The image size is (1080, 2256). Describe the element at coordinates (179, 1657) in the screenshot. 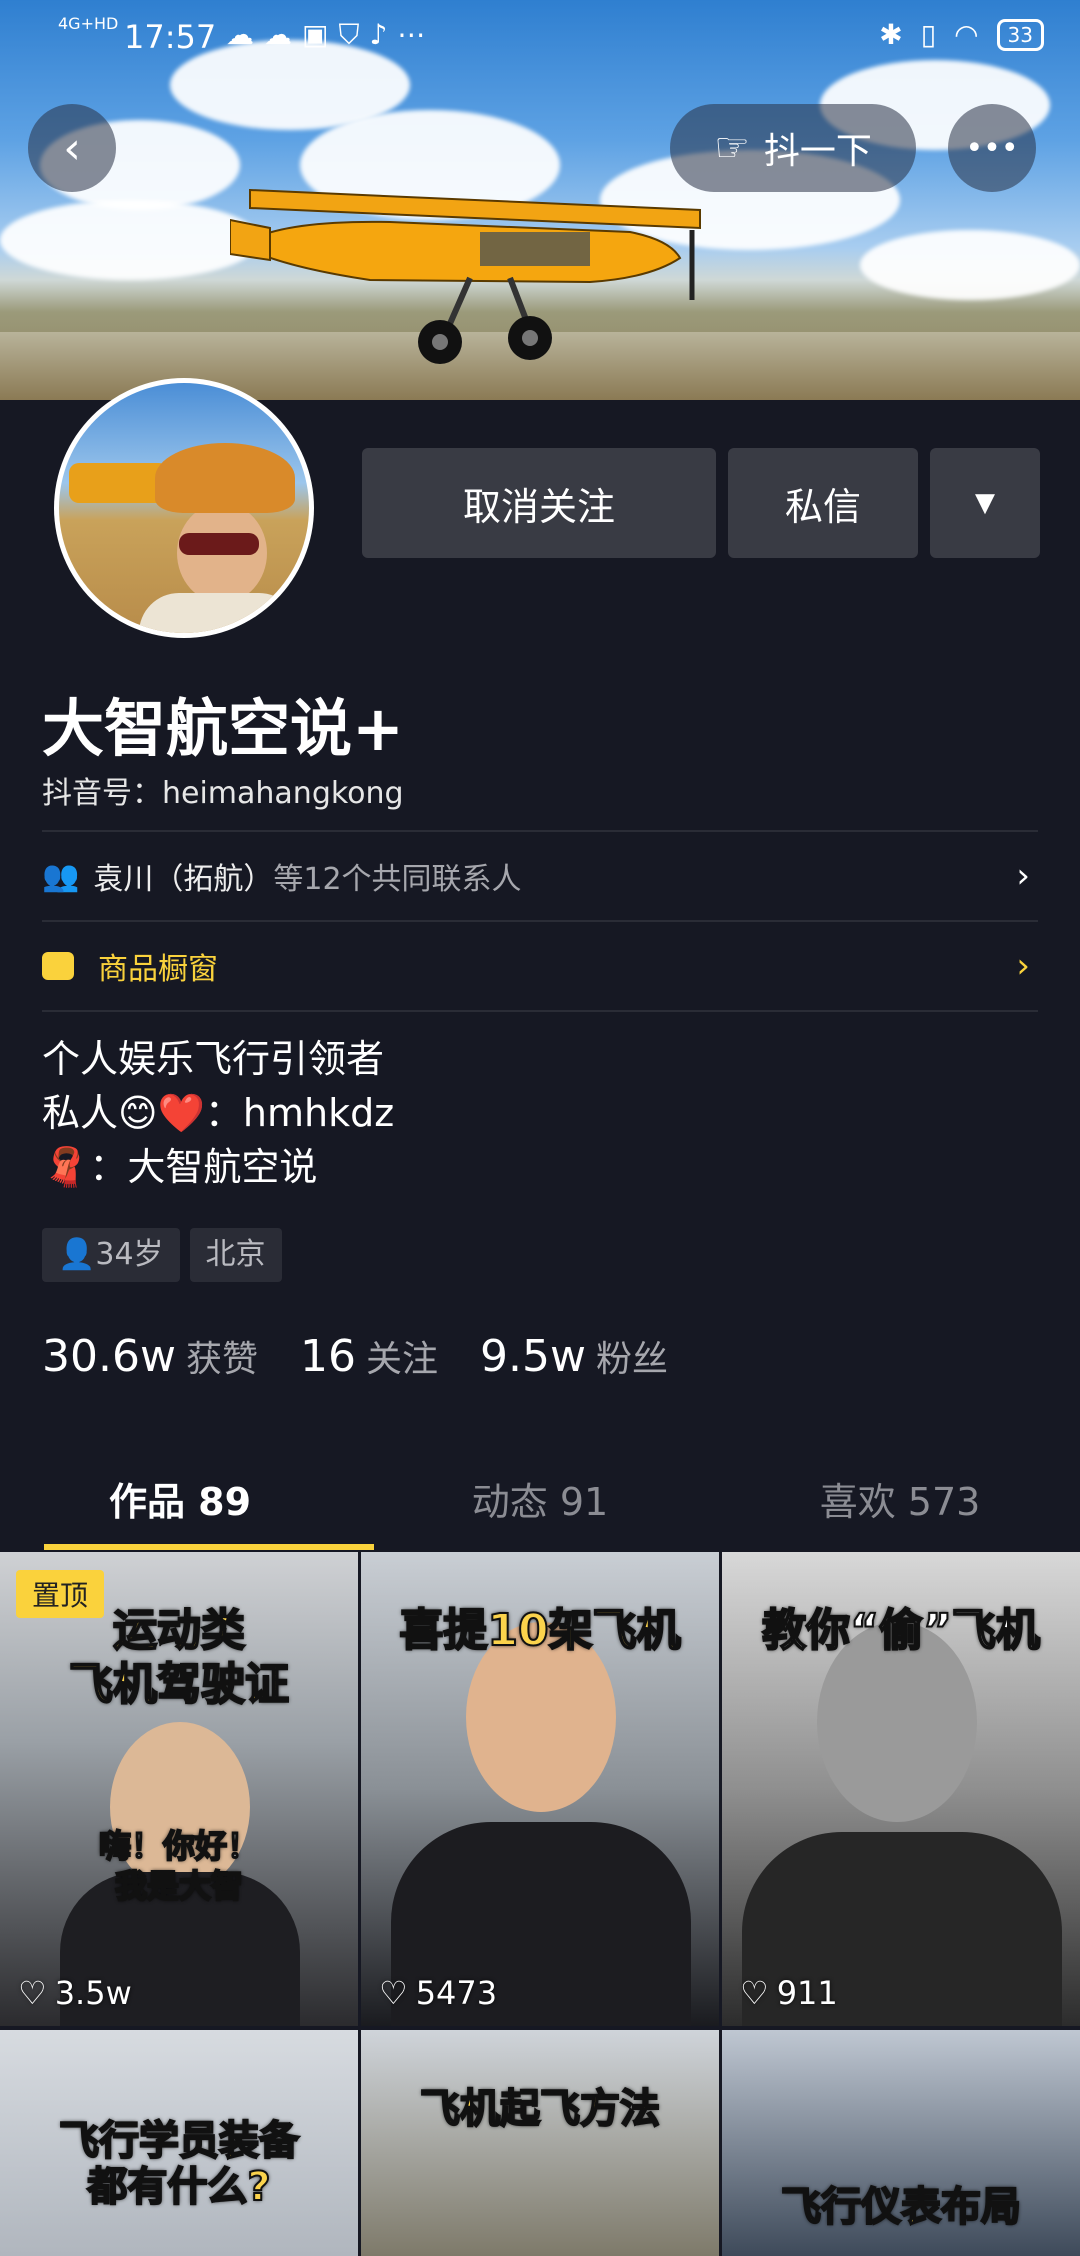

I see `video-title: 运动类 飞机驾驶证` at that location.